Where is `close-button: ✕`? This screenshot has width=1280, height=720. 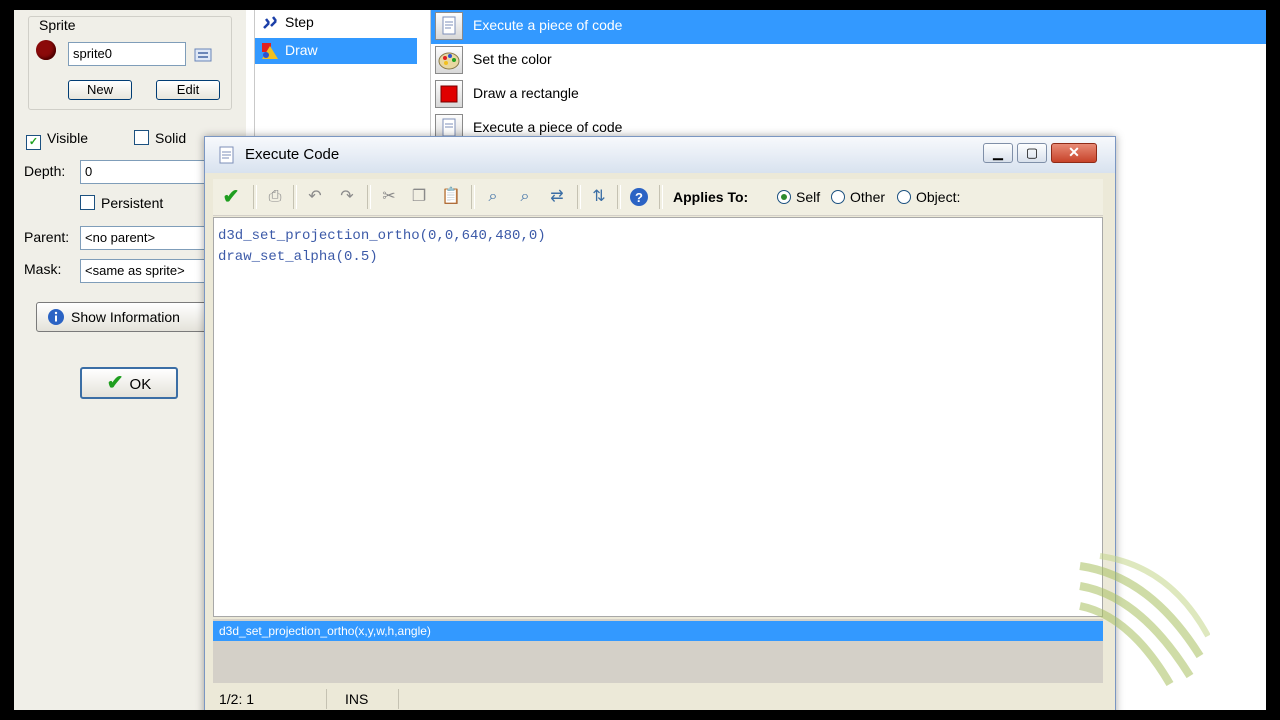 close-button: ✕ is located at coordinates (1074, 153).